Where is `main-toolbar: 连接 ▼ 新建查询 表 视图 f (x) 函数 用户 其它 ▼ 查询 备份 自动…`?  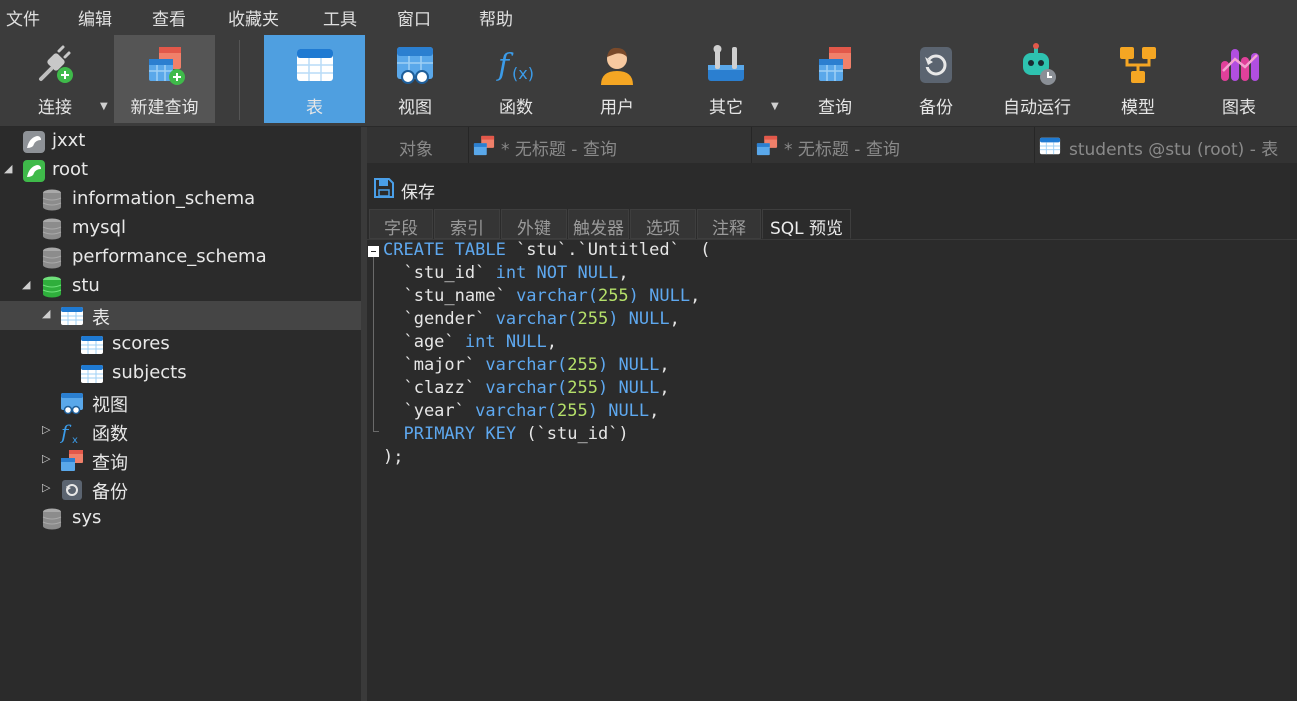 main-toolbar: 连接 ▼ 新建查询 表 视图 f (x) 函数 用户 其它 ▼ 查询 备份 自动… is located at coordinates (648, 79).